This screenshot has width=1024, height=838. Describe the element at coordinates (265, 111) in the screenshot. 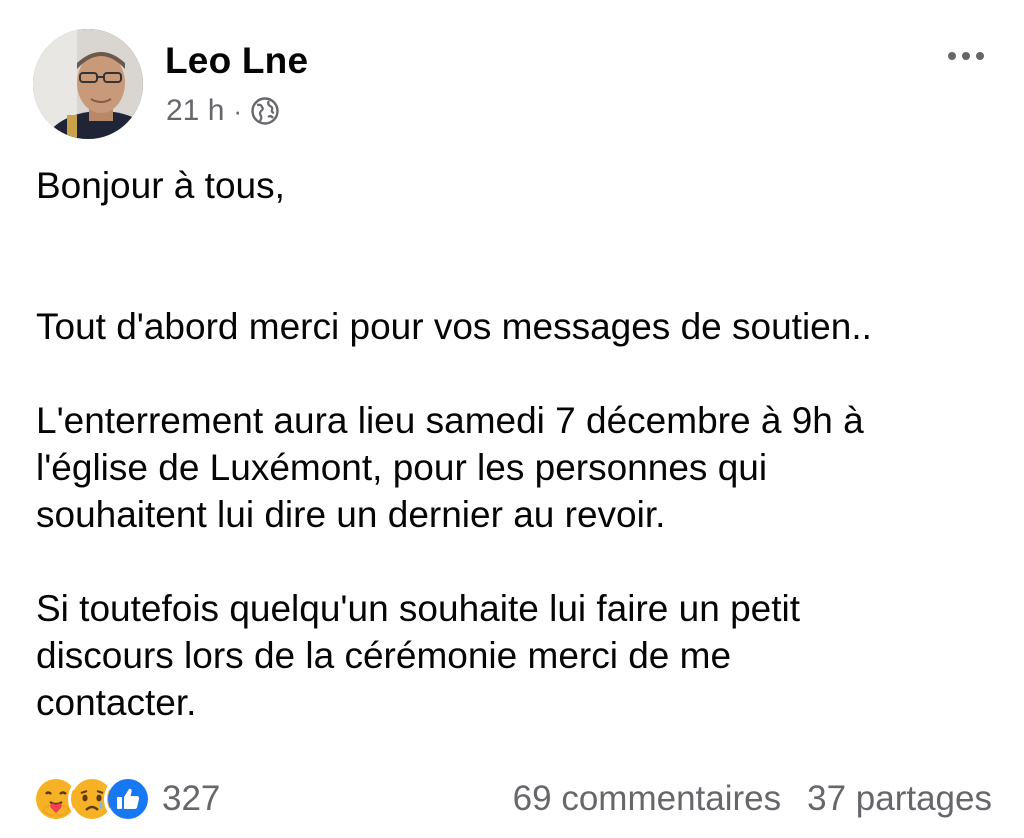

I see `globe-icon` at that location.